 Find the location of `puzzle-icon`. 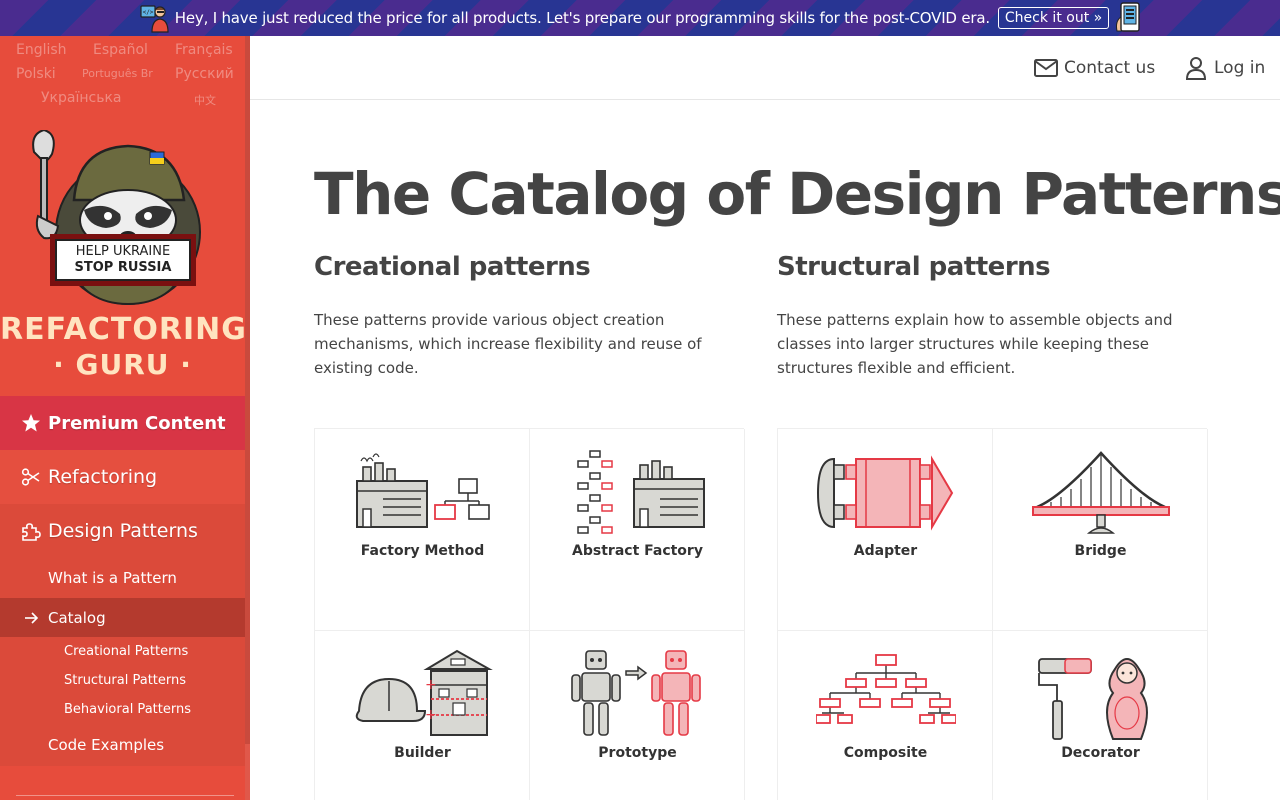

puzzle-icon is located at coordinates (31, 531).